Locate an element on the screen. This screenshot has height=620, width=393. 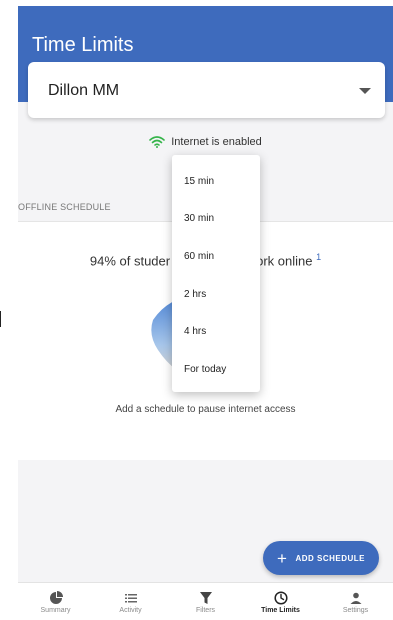
menu-option-15-min: 15 min is located at coordinates (199, 181).